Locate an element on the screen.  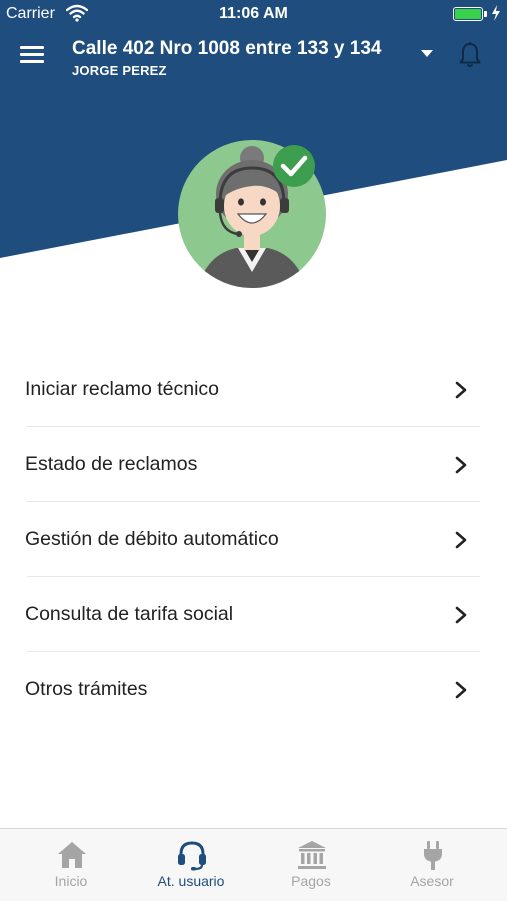
tab-asesor: Asesor is located at coordinates (432, 865).